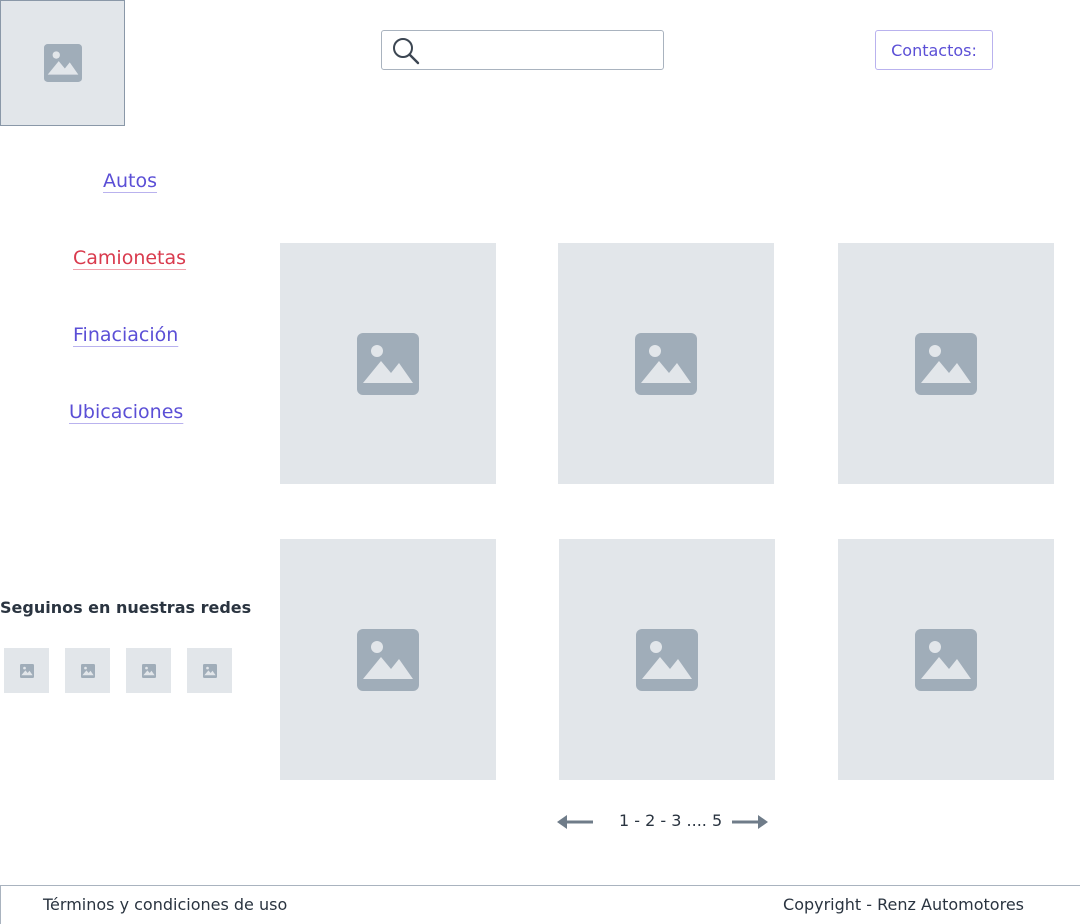 The height and width of the screenshot is (924, 1080). Describe the element at coordinates (576, 822) in the screenshot. I see `arrow-left-icon` at that location.